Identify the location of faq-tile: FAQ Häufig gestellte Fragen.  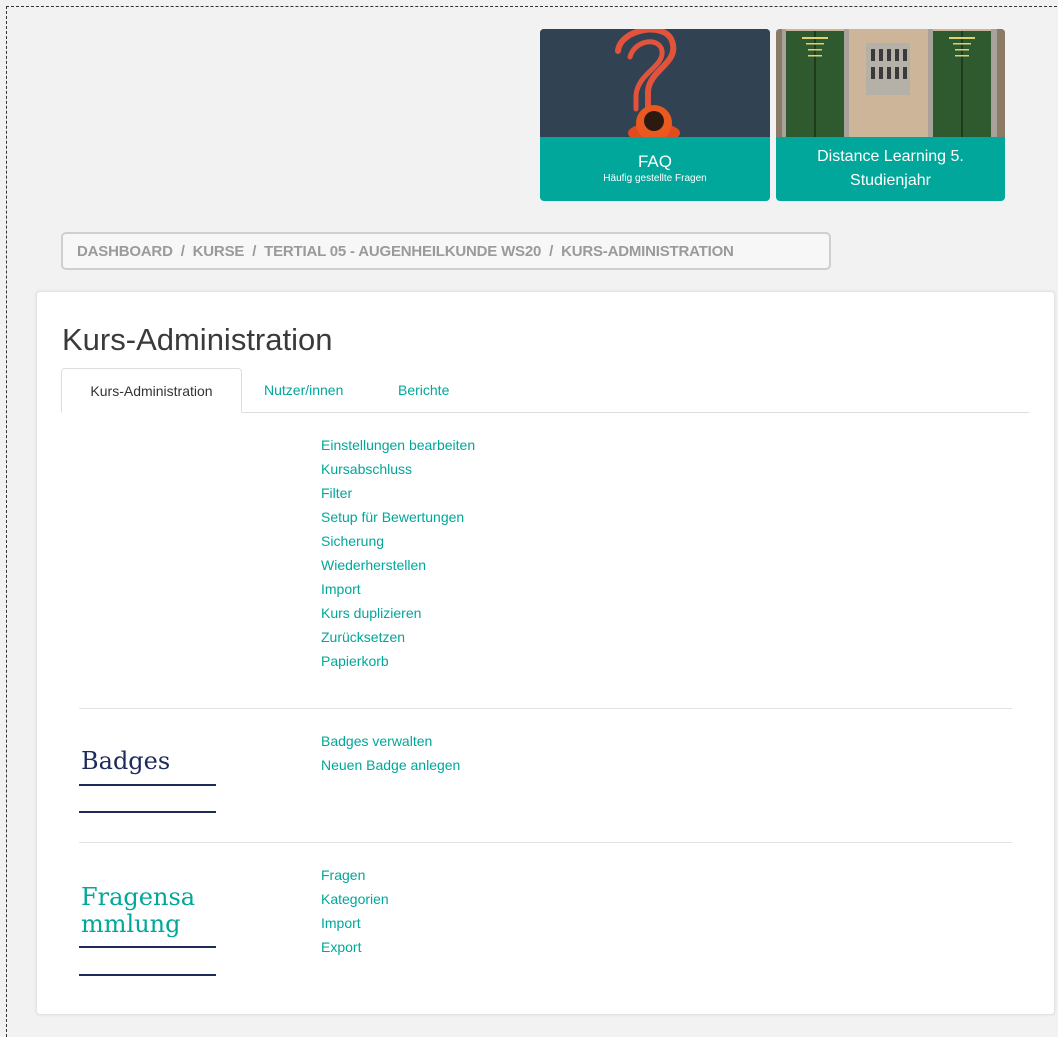
(655, 115).